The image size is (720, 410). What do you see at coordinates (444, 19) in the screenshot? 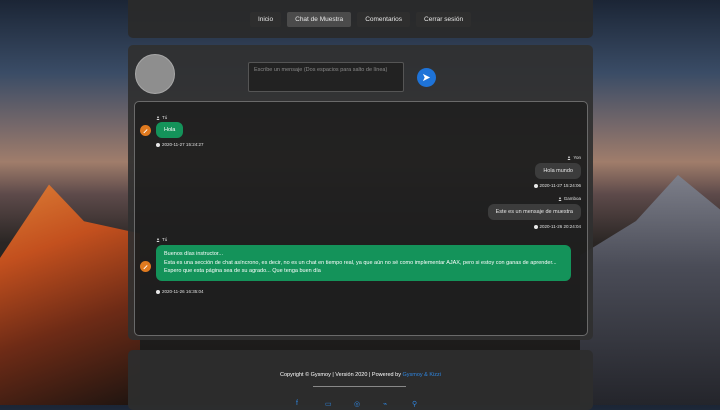
I see `nav-cerrar-sesion-button: Cerrar sesión` at bounding box center [444, 19].